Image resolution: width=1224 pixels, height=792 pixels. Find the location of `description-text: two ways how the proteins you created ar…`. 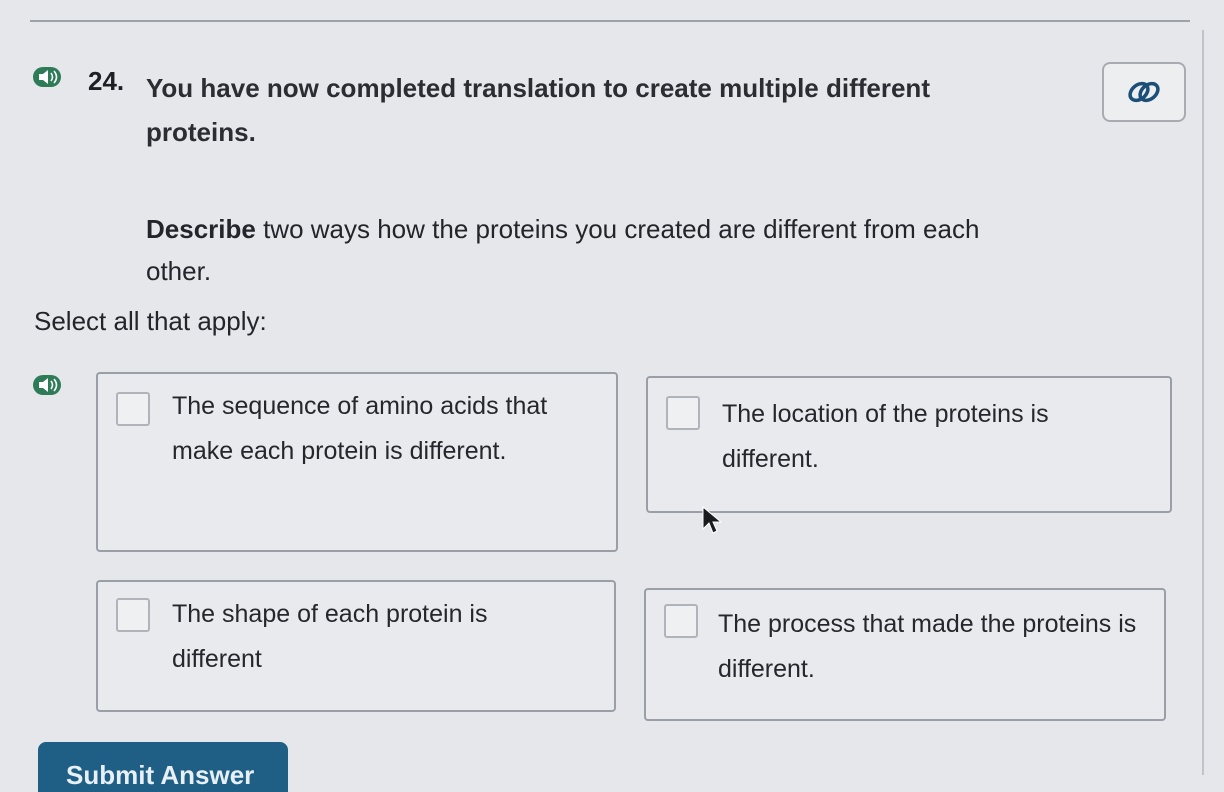

description-text: two ways how the proteins you created ar… is located at coordinates (563, 250).